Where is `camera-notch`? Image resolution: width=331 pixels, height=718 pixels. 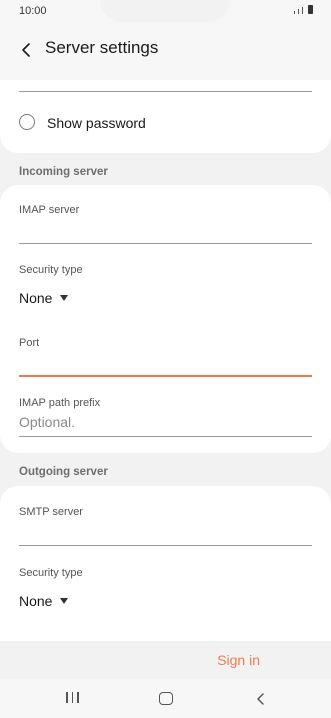 camera-notch is located at coordinates (165, 11).